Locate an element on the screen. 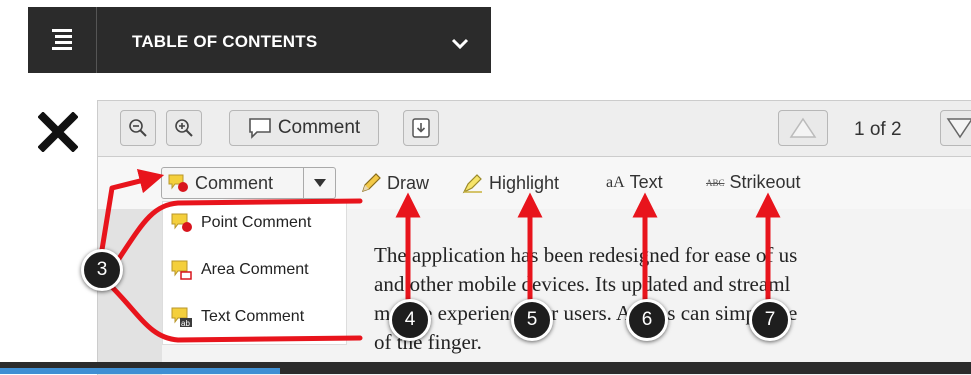  callout-badge-5: 5 is located at coordinates (532, 320).